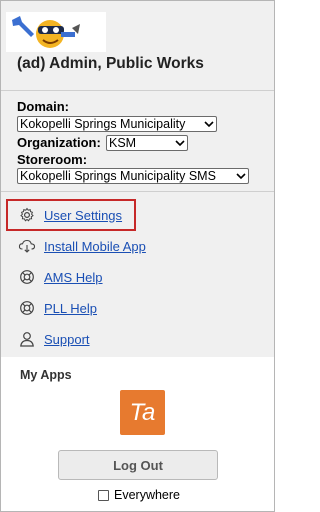 The height and width of the screenshot is (512, 320). I want to click on menu-item-install-mobile-app: Install Mobile App, so click(81, 246).